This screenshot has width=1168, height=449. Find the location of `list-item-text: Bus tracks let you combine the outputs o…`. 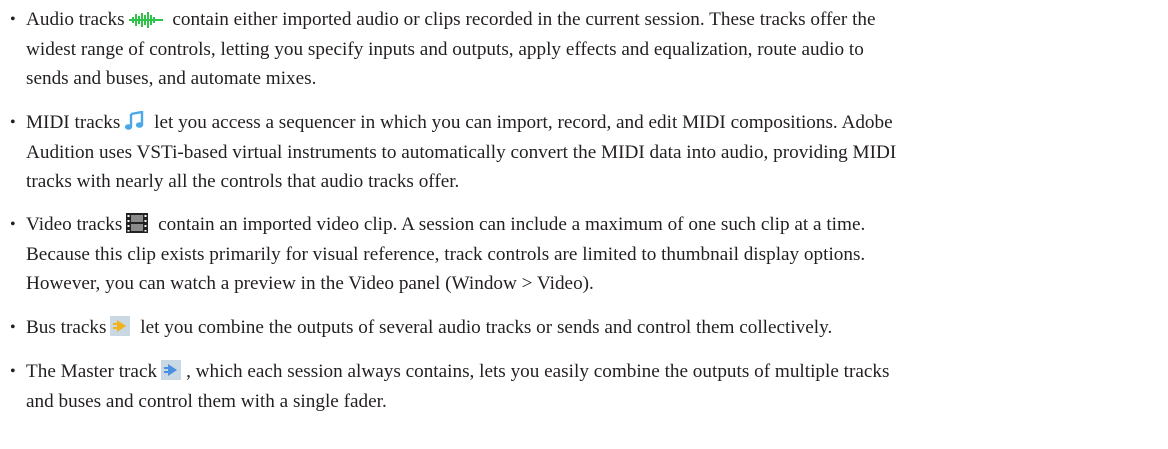

list-item-text: Bus tracks let you combine the outputs o… is located at coordinates (595, 328).